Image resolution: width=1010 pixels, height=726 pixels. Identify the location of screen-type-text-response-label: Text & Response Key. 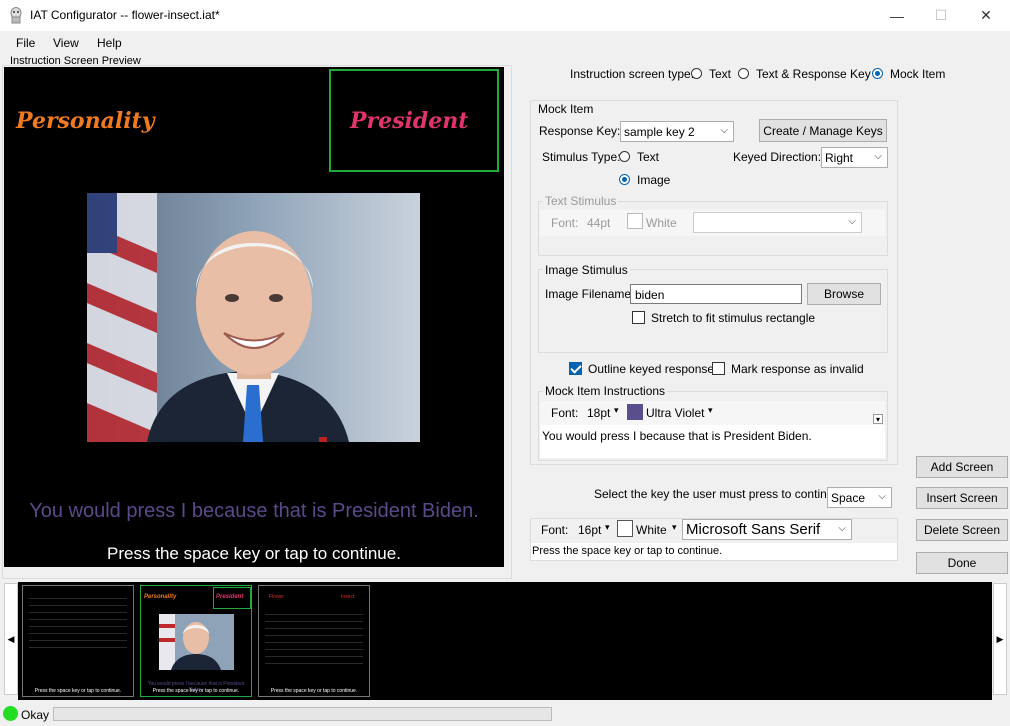
(813, 74).